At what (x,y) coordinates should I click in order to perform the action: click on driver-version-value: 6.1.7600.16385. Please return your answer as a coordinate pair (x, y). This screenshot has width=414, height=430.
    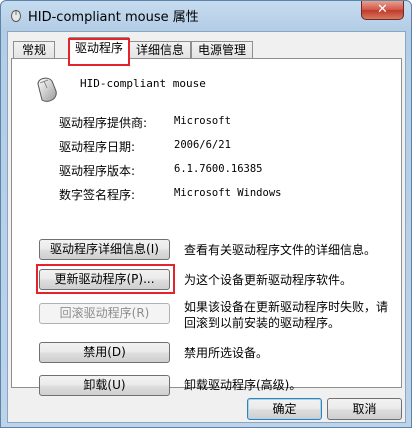
    Looking at the image, I should click on (218, 169).